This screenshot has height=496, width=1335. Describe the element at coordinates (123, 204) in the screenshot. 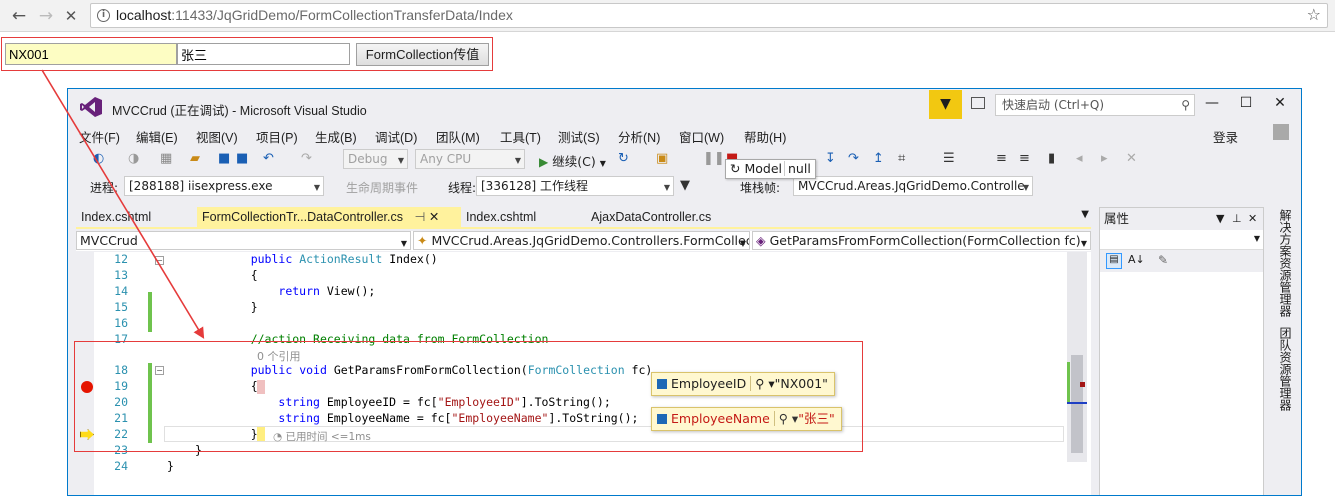

I see `annotation-arrow` at that location.